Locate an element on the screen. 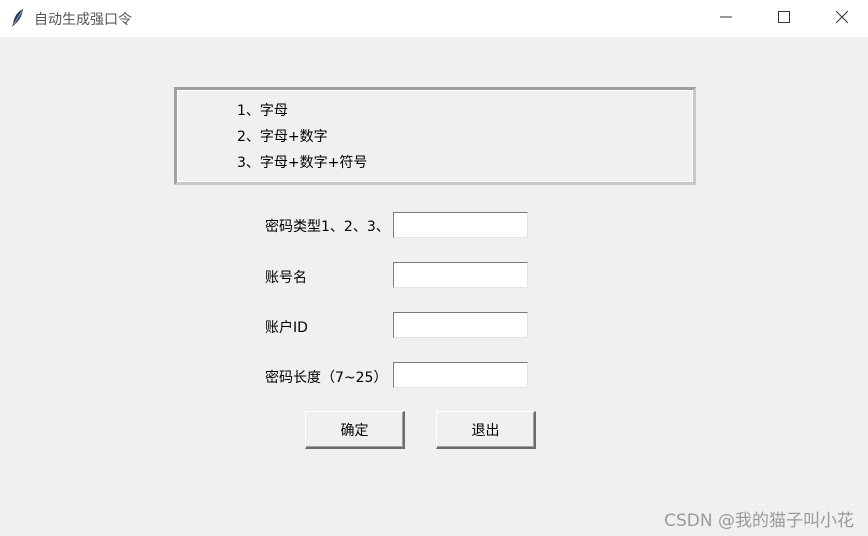 This screenshot has width=868, height=536. account-name-label: 账号名 is located at coordinates (286, 278).